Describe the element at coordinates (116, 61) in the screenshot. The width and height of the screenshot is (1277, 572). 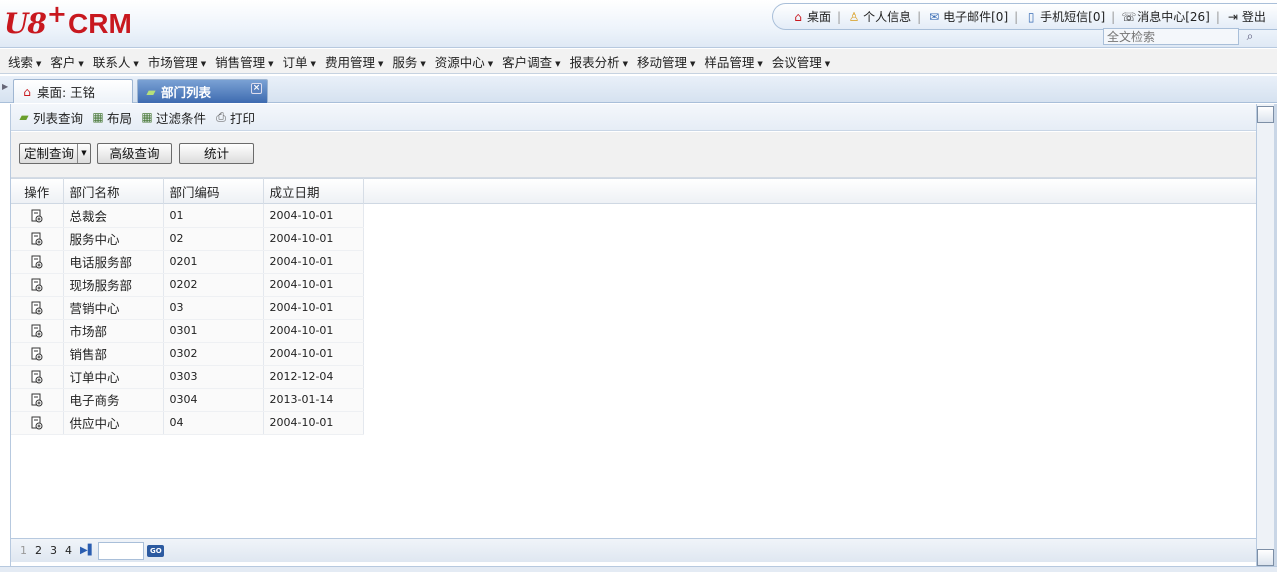
I see `menu-contacts: 联系人 ▼` at that location.